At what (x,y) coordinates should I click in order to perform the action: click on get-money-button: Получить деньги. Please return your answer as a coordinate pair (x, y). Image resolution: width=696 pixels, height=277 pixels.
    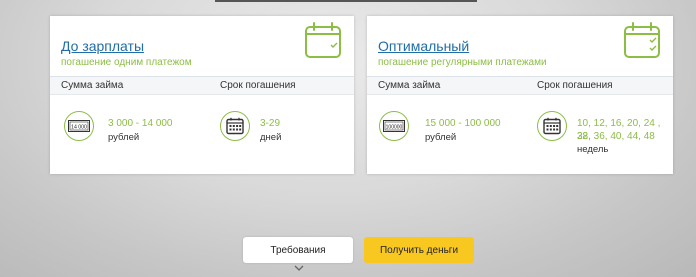
    Looking at the image, I should click on (419, 250).